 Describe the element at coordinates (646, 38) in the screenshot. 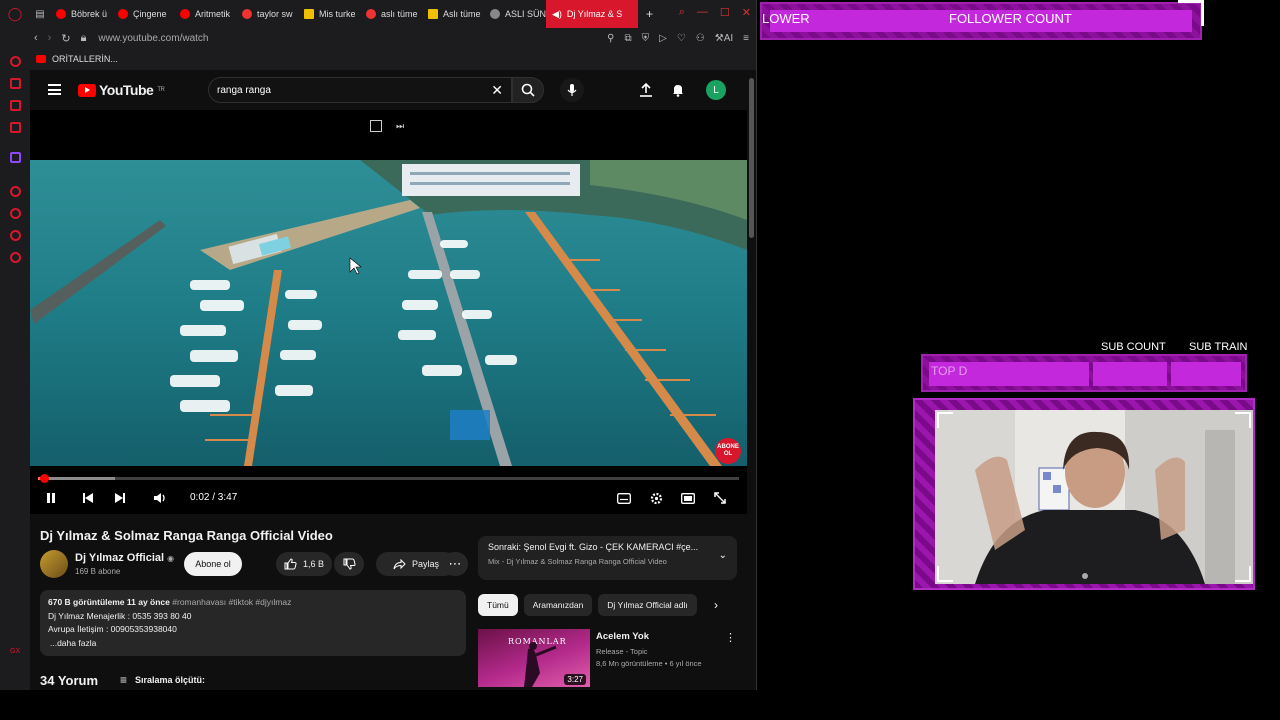

I see `shield-icon: ⛨` at that location.